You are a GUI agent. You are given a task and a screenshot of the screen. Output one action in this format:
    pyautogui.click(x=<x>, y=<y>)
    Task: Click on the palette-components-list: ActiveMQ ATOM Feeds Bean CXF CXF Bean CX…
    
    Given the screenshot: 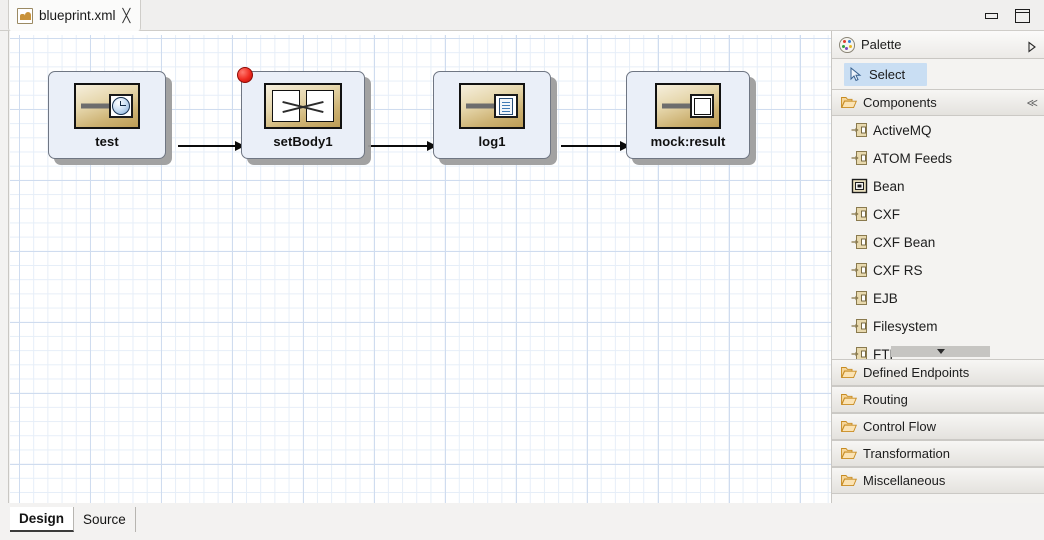 What is the action you would take?
    pyautogui.click(x=938, y=237)
    